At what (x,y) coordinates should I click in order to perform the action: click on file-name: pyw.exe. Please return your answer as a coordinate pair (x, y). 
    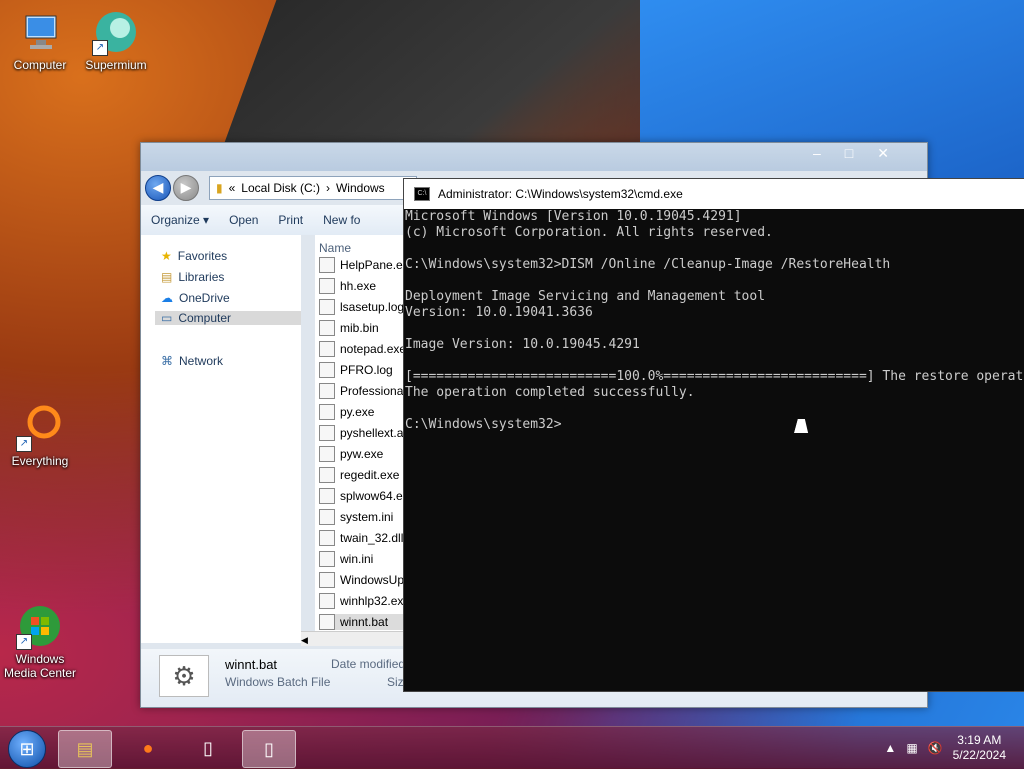
    Looking at the image, I should click on (362, 454).